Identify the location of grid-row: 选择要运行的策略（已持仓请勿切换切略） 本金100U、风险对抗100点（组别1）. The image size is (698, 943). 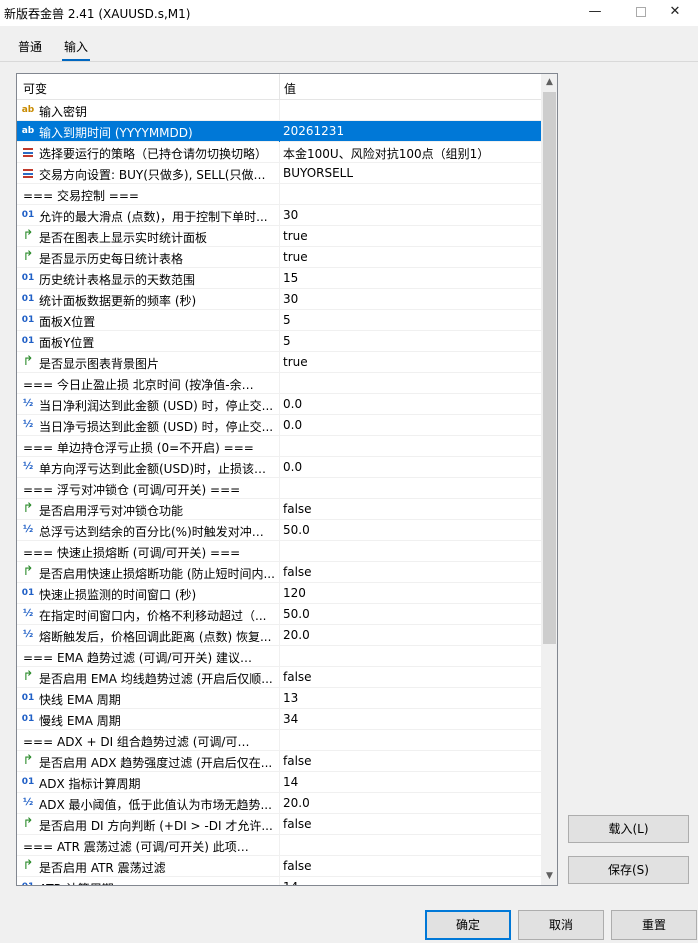
(279, 152).